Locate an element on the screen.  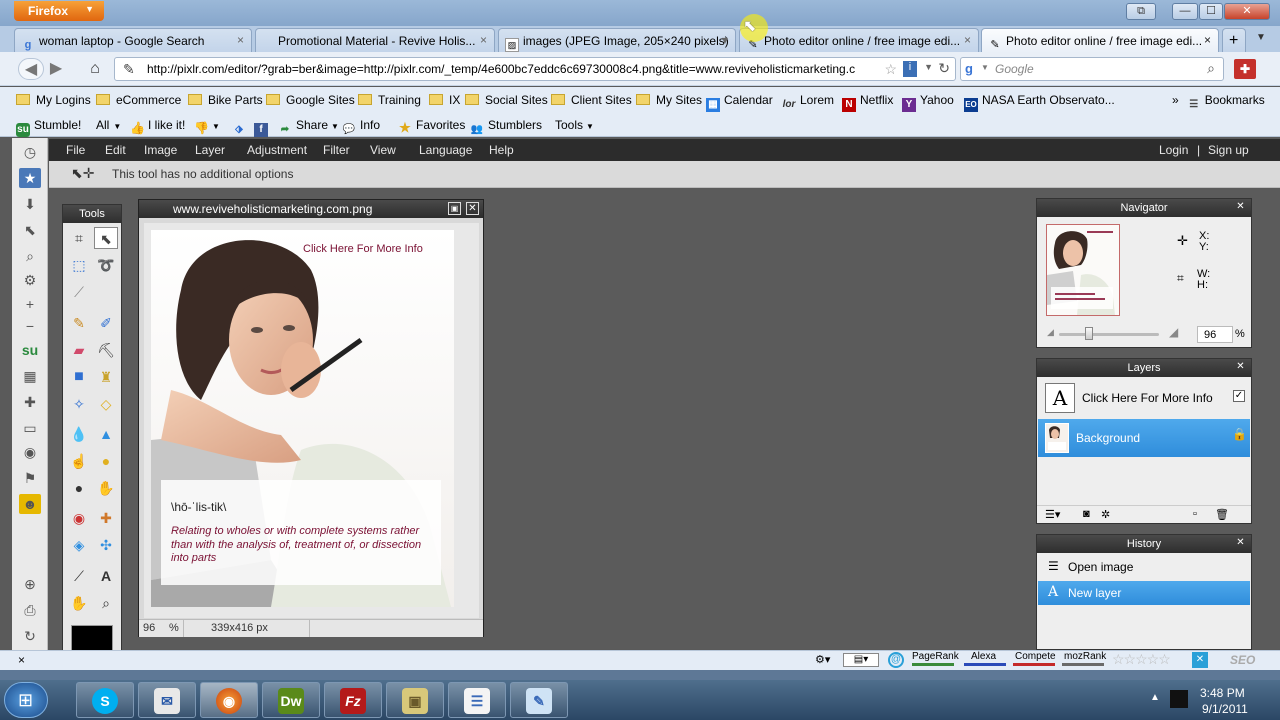
emoticon-icon: ☻ is located at coordinates (30, 504).